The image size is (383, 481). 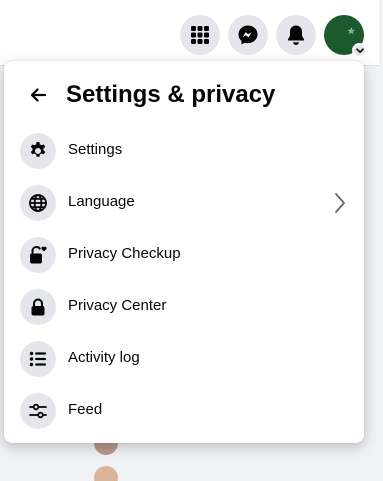 I want to click on chevron-down-icon, so click(x=359, y=50).